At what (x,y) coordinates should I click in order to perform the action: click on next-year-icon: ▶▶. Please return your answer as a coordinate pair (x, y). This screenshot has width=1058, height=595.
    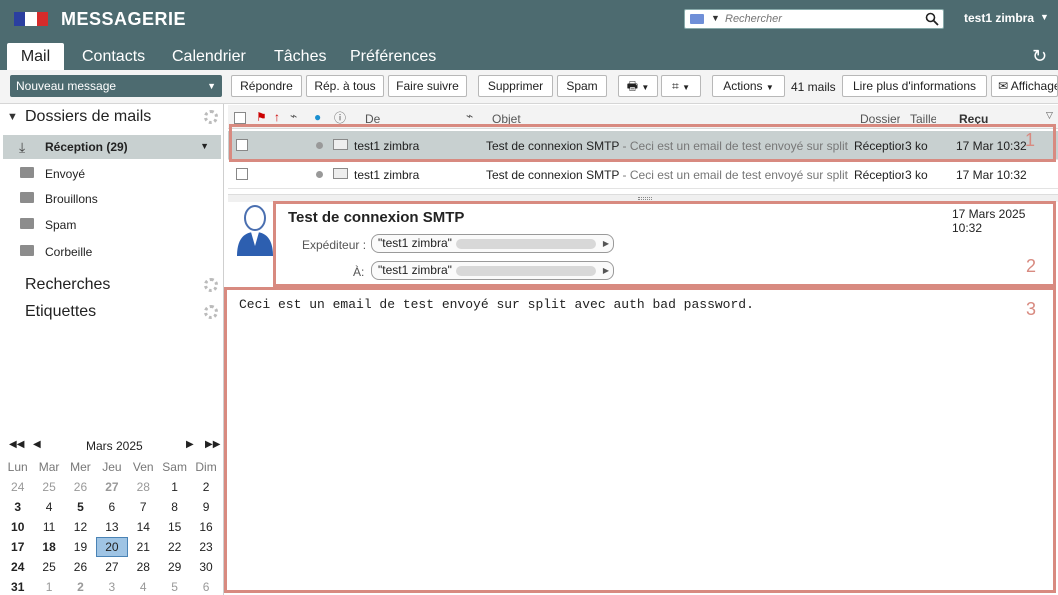
    Looking at the image, I should click on (212, 444).